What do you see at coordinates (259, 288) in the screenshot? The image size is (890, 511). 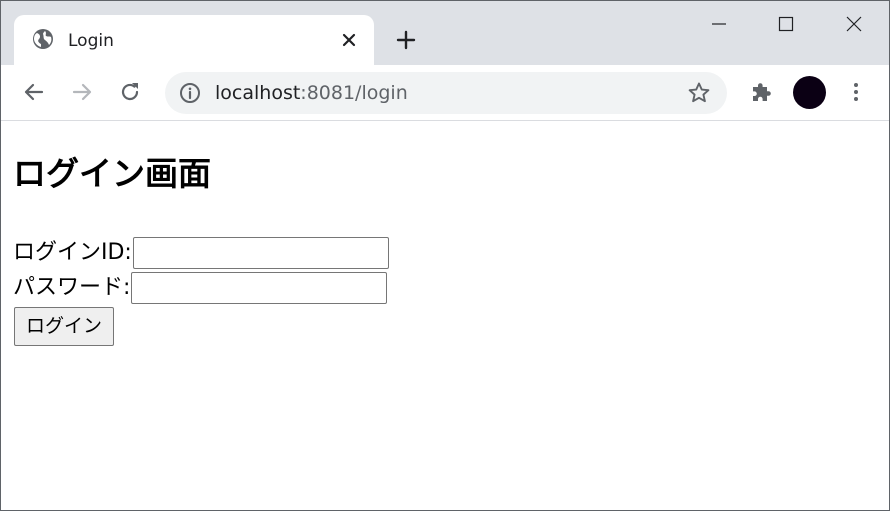 I see `password-input` at bounding box center [259, 288].